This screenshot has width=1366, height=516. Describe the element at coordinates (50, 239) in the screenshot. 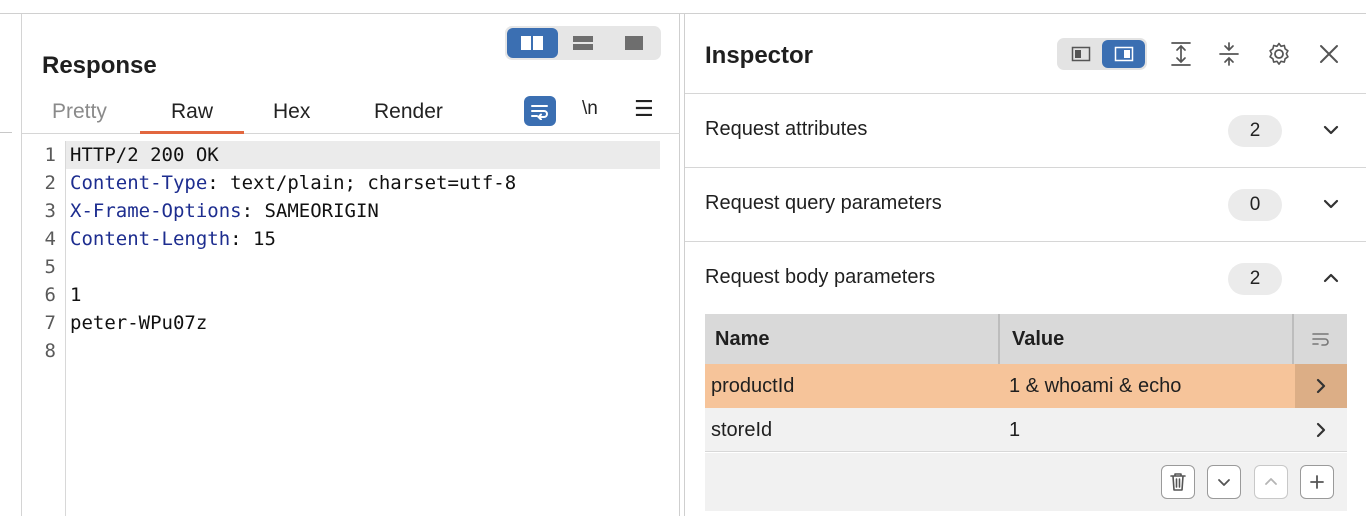

I see `line-number: 4` at that location.